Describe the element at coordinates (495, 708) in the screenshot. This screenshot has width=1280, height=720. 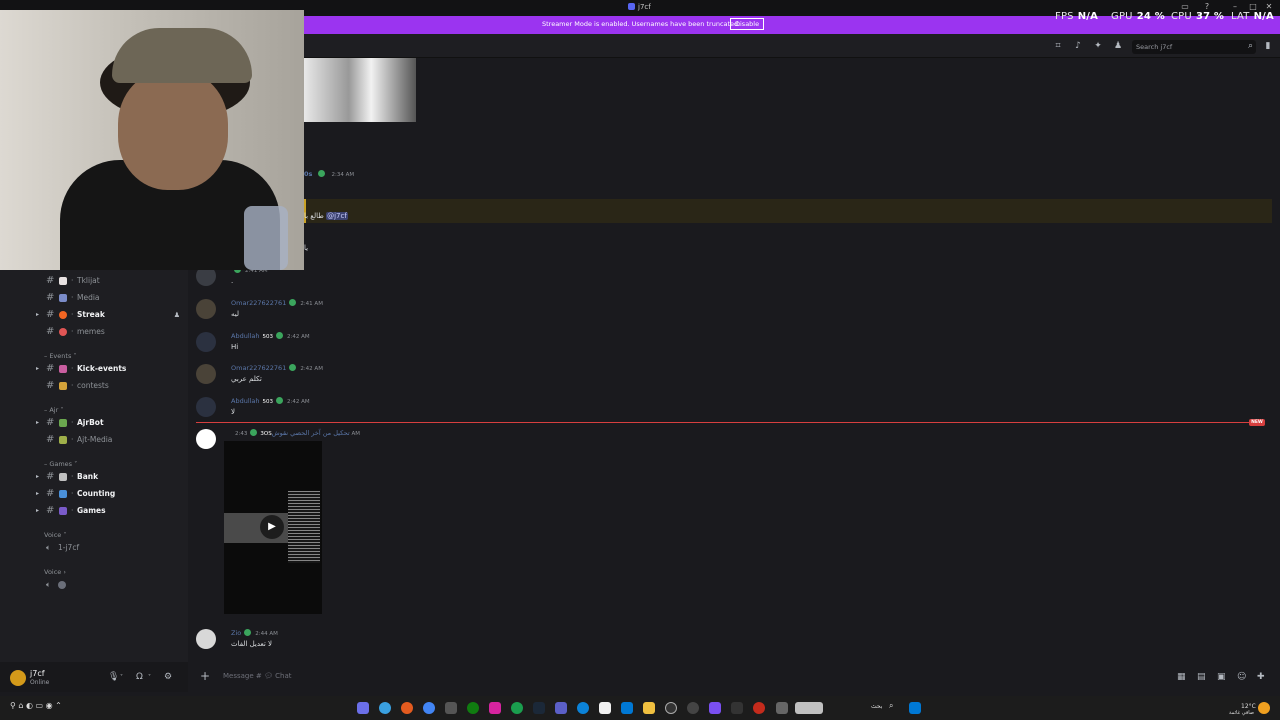
I see `instagram-icon` at that location.